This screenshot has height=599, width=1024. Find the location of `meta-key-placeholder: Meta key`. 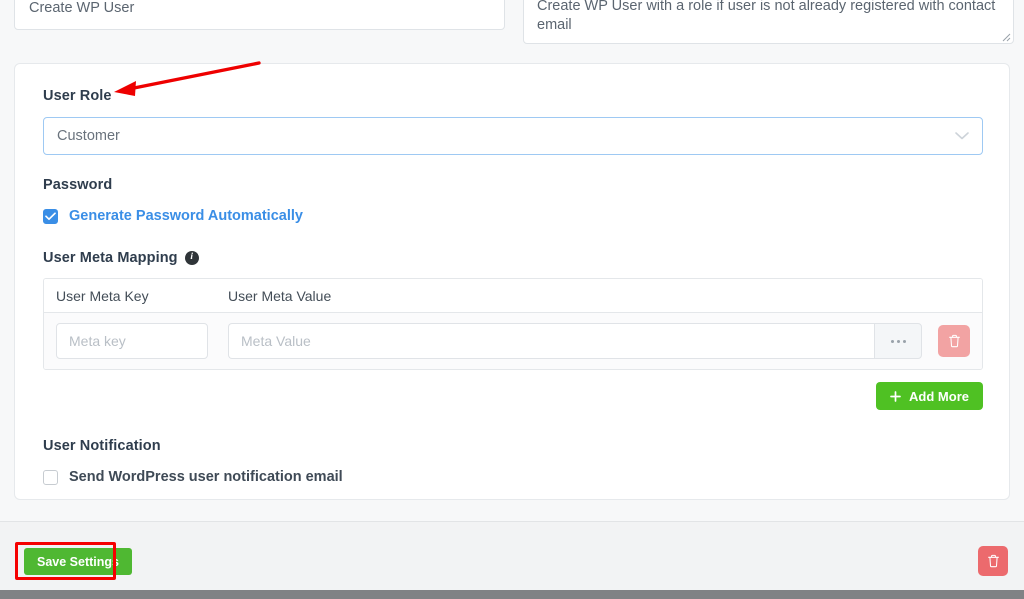

meta-key-placeholder: Meta key is located at coordinates (97, 341).